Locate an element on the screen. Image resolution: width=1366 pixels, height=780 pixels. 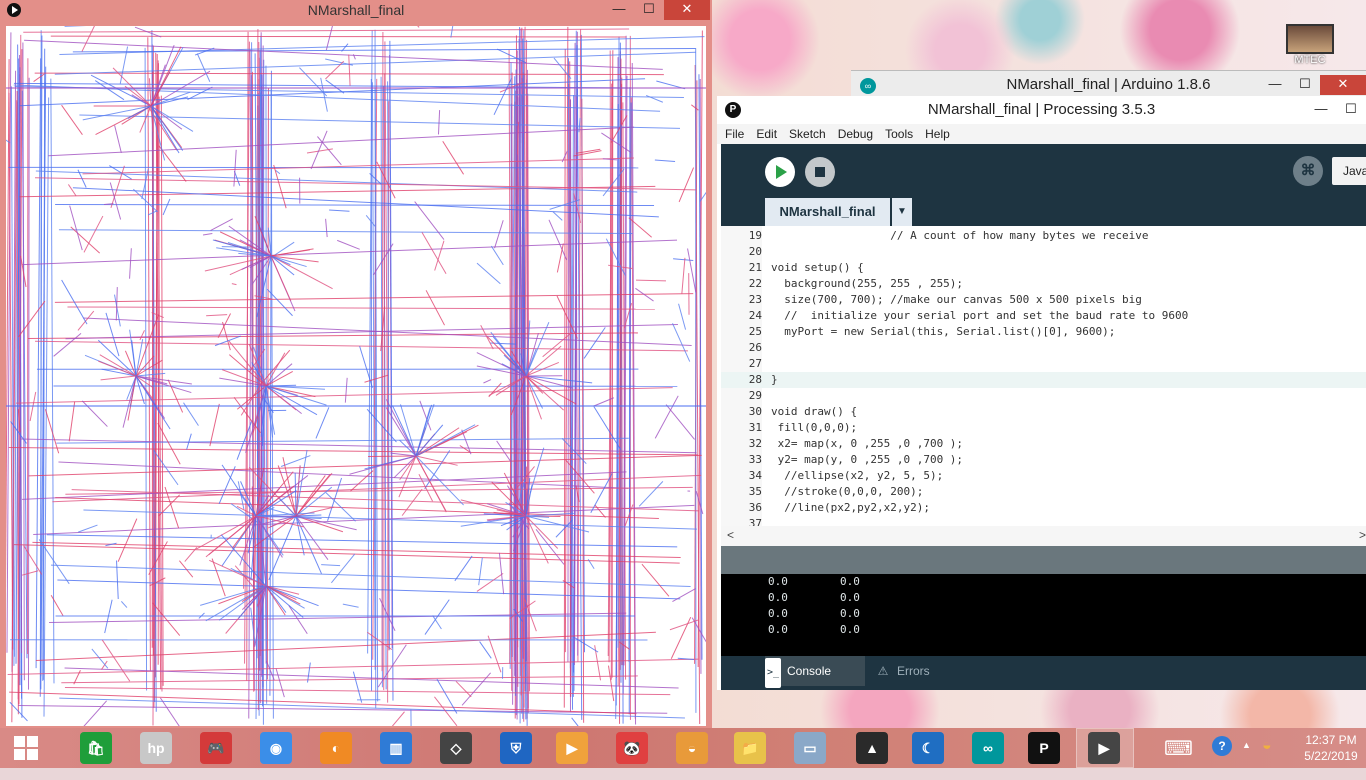
chevron-up-icon: ▲ is located at coordinates (1246, 760).